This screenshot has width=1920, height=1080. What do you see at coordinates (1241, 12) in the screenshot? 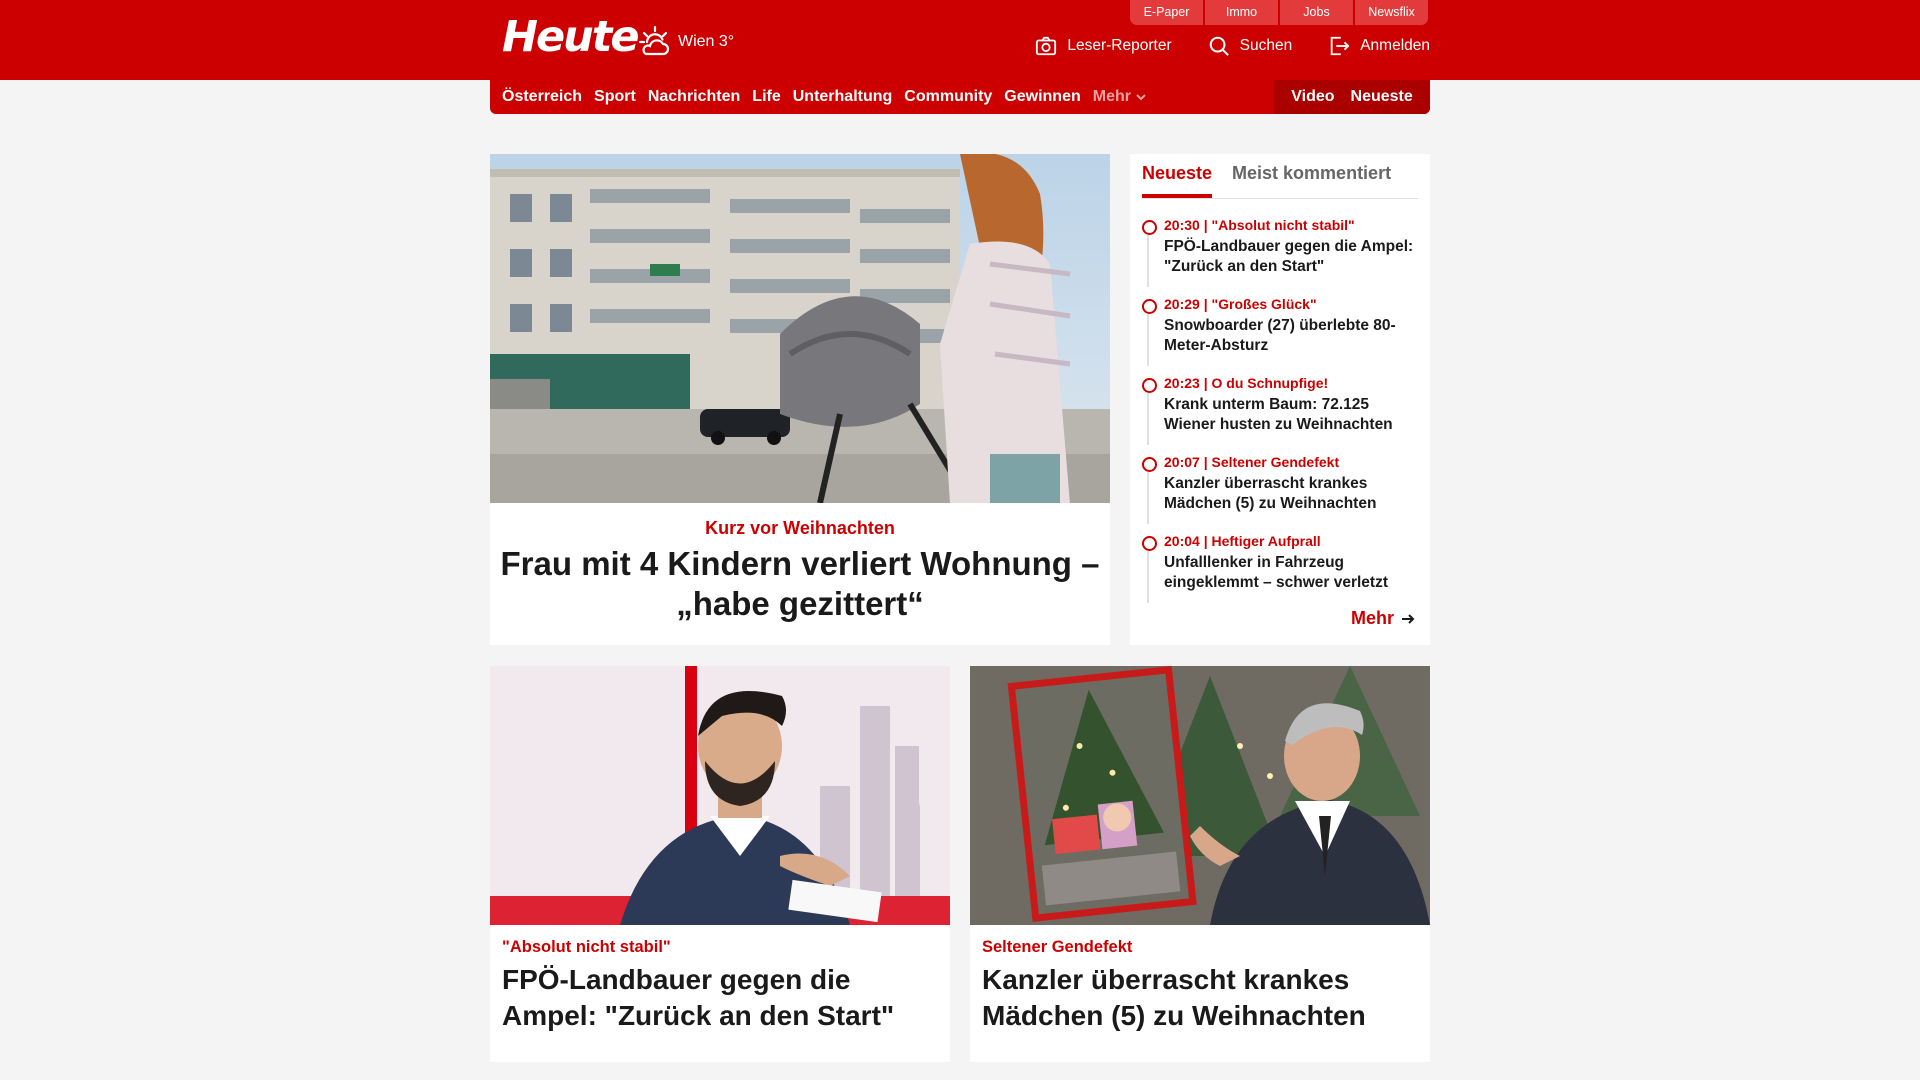
I see `service-immo: Immo` at bounding box center [1241, 12].